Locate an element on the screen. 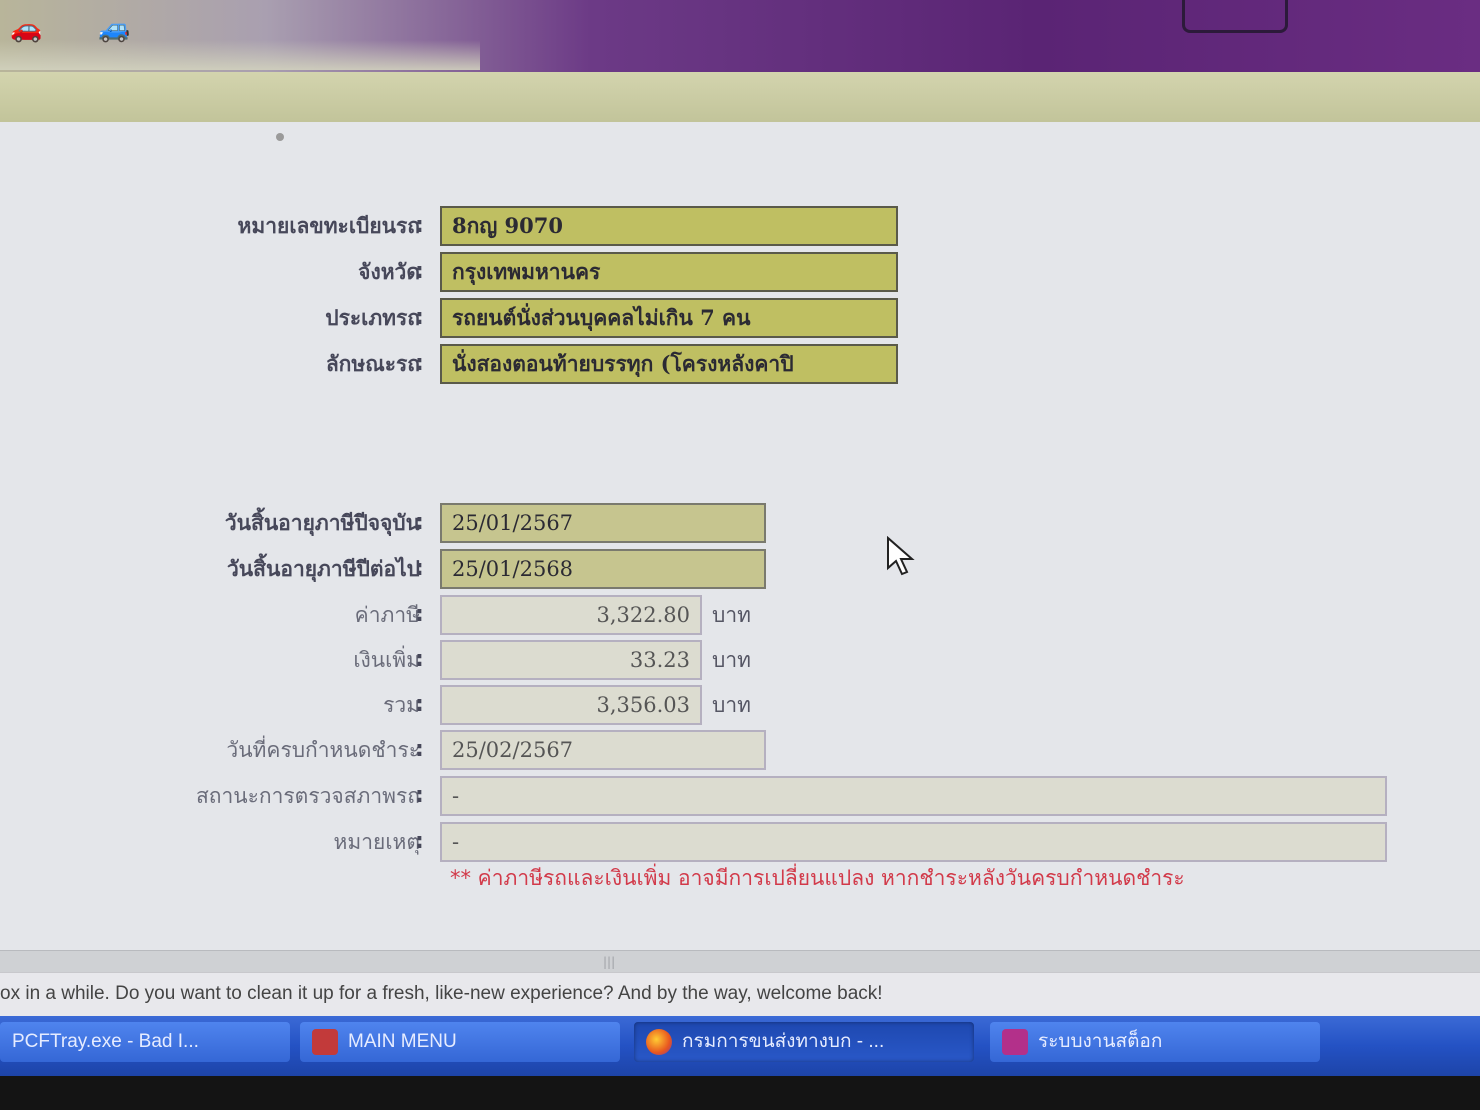  due-date-label: วันที่ครบกำหนดชำระ is located at coordinates (323, 750).